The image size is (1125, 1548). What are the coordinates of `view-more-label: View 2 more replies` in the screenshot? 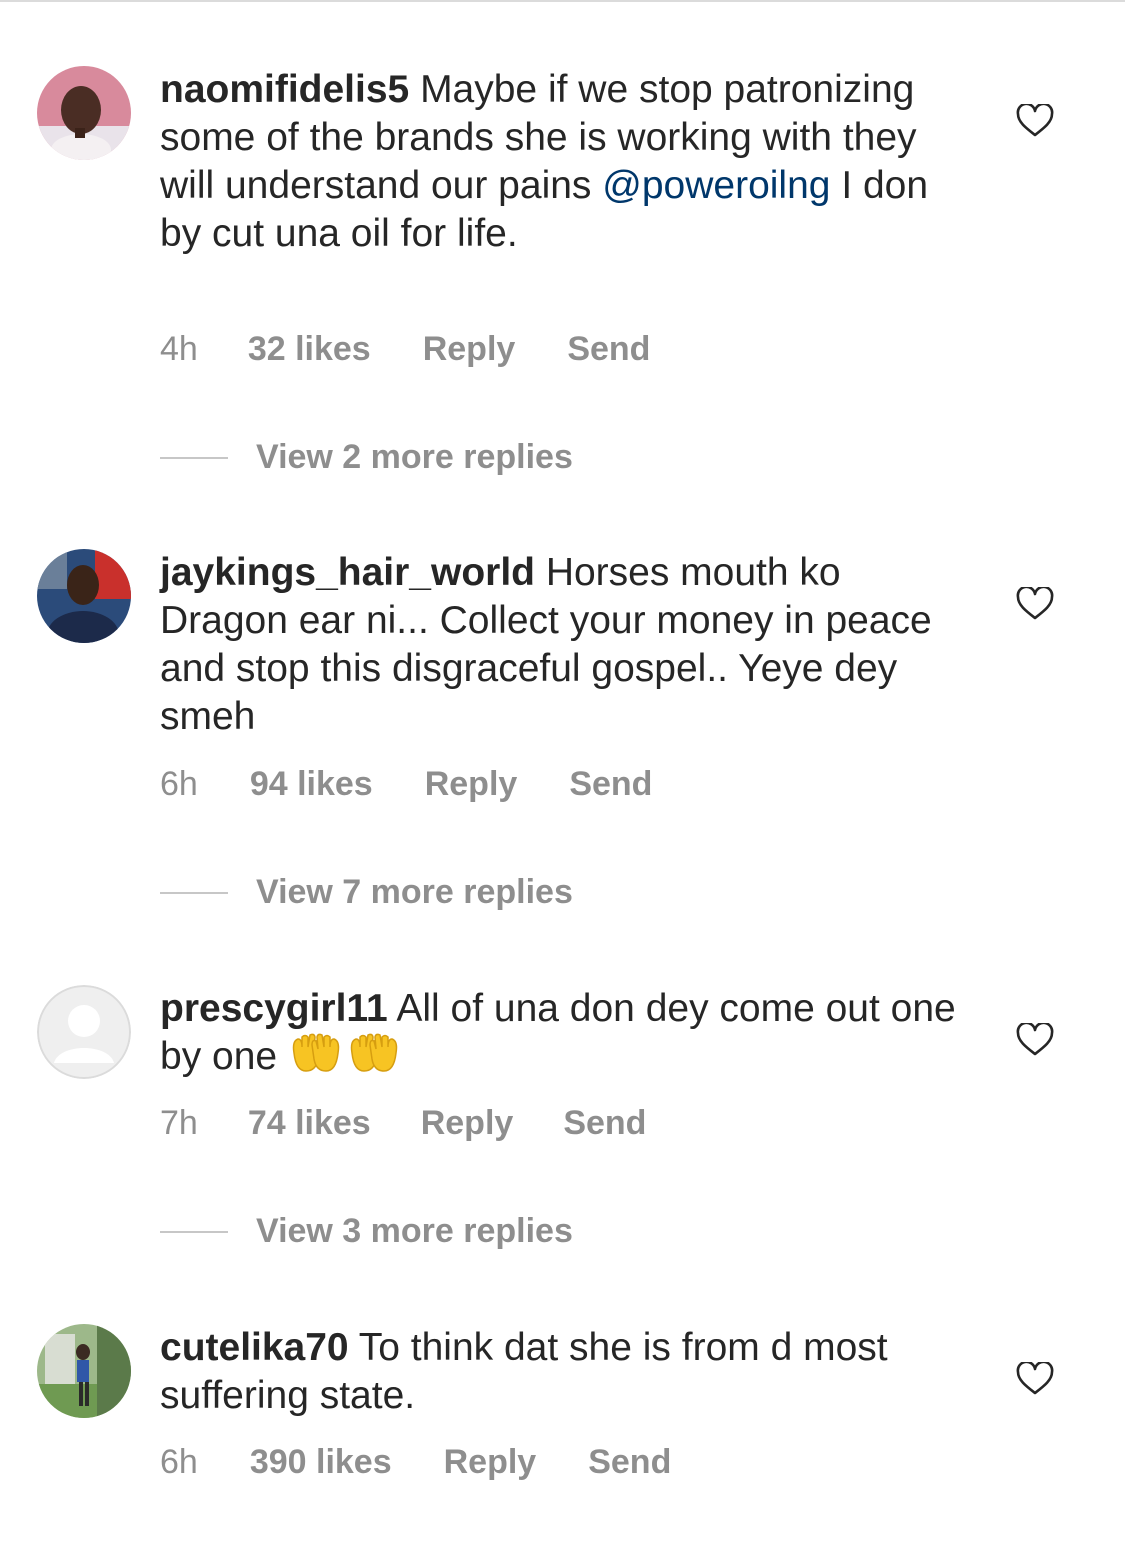 It's located at (414, 457).